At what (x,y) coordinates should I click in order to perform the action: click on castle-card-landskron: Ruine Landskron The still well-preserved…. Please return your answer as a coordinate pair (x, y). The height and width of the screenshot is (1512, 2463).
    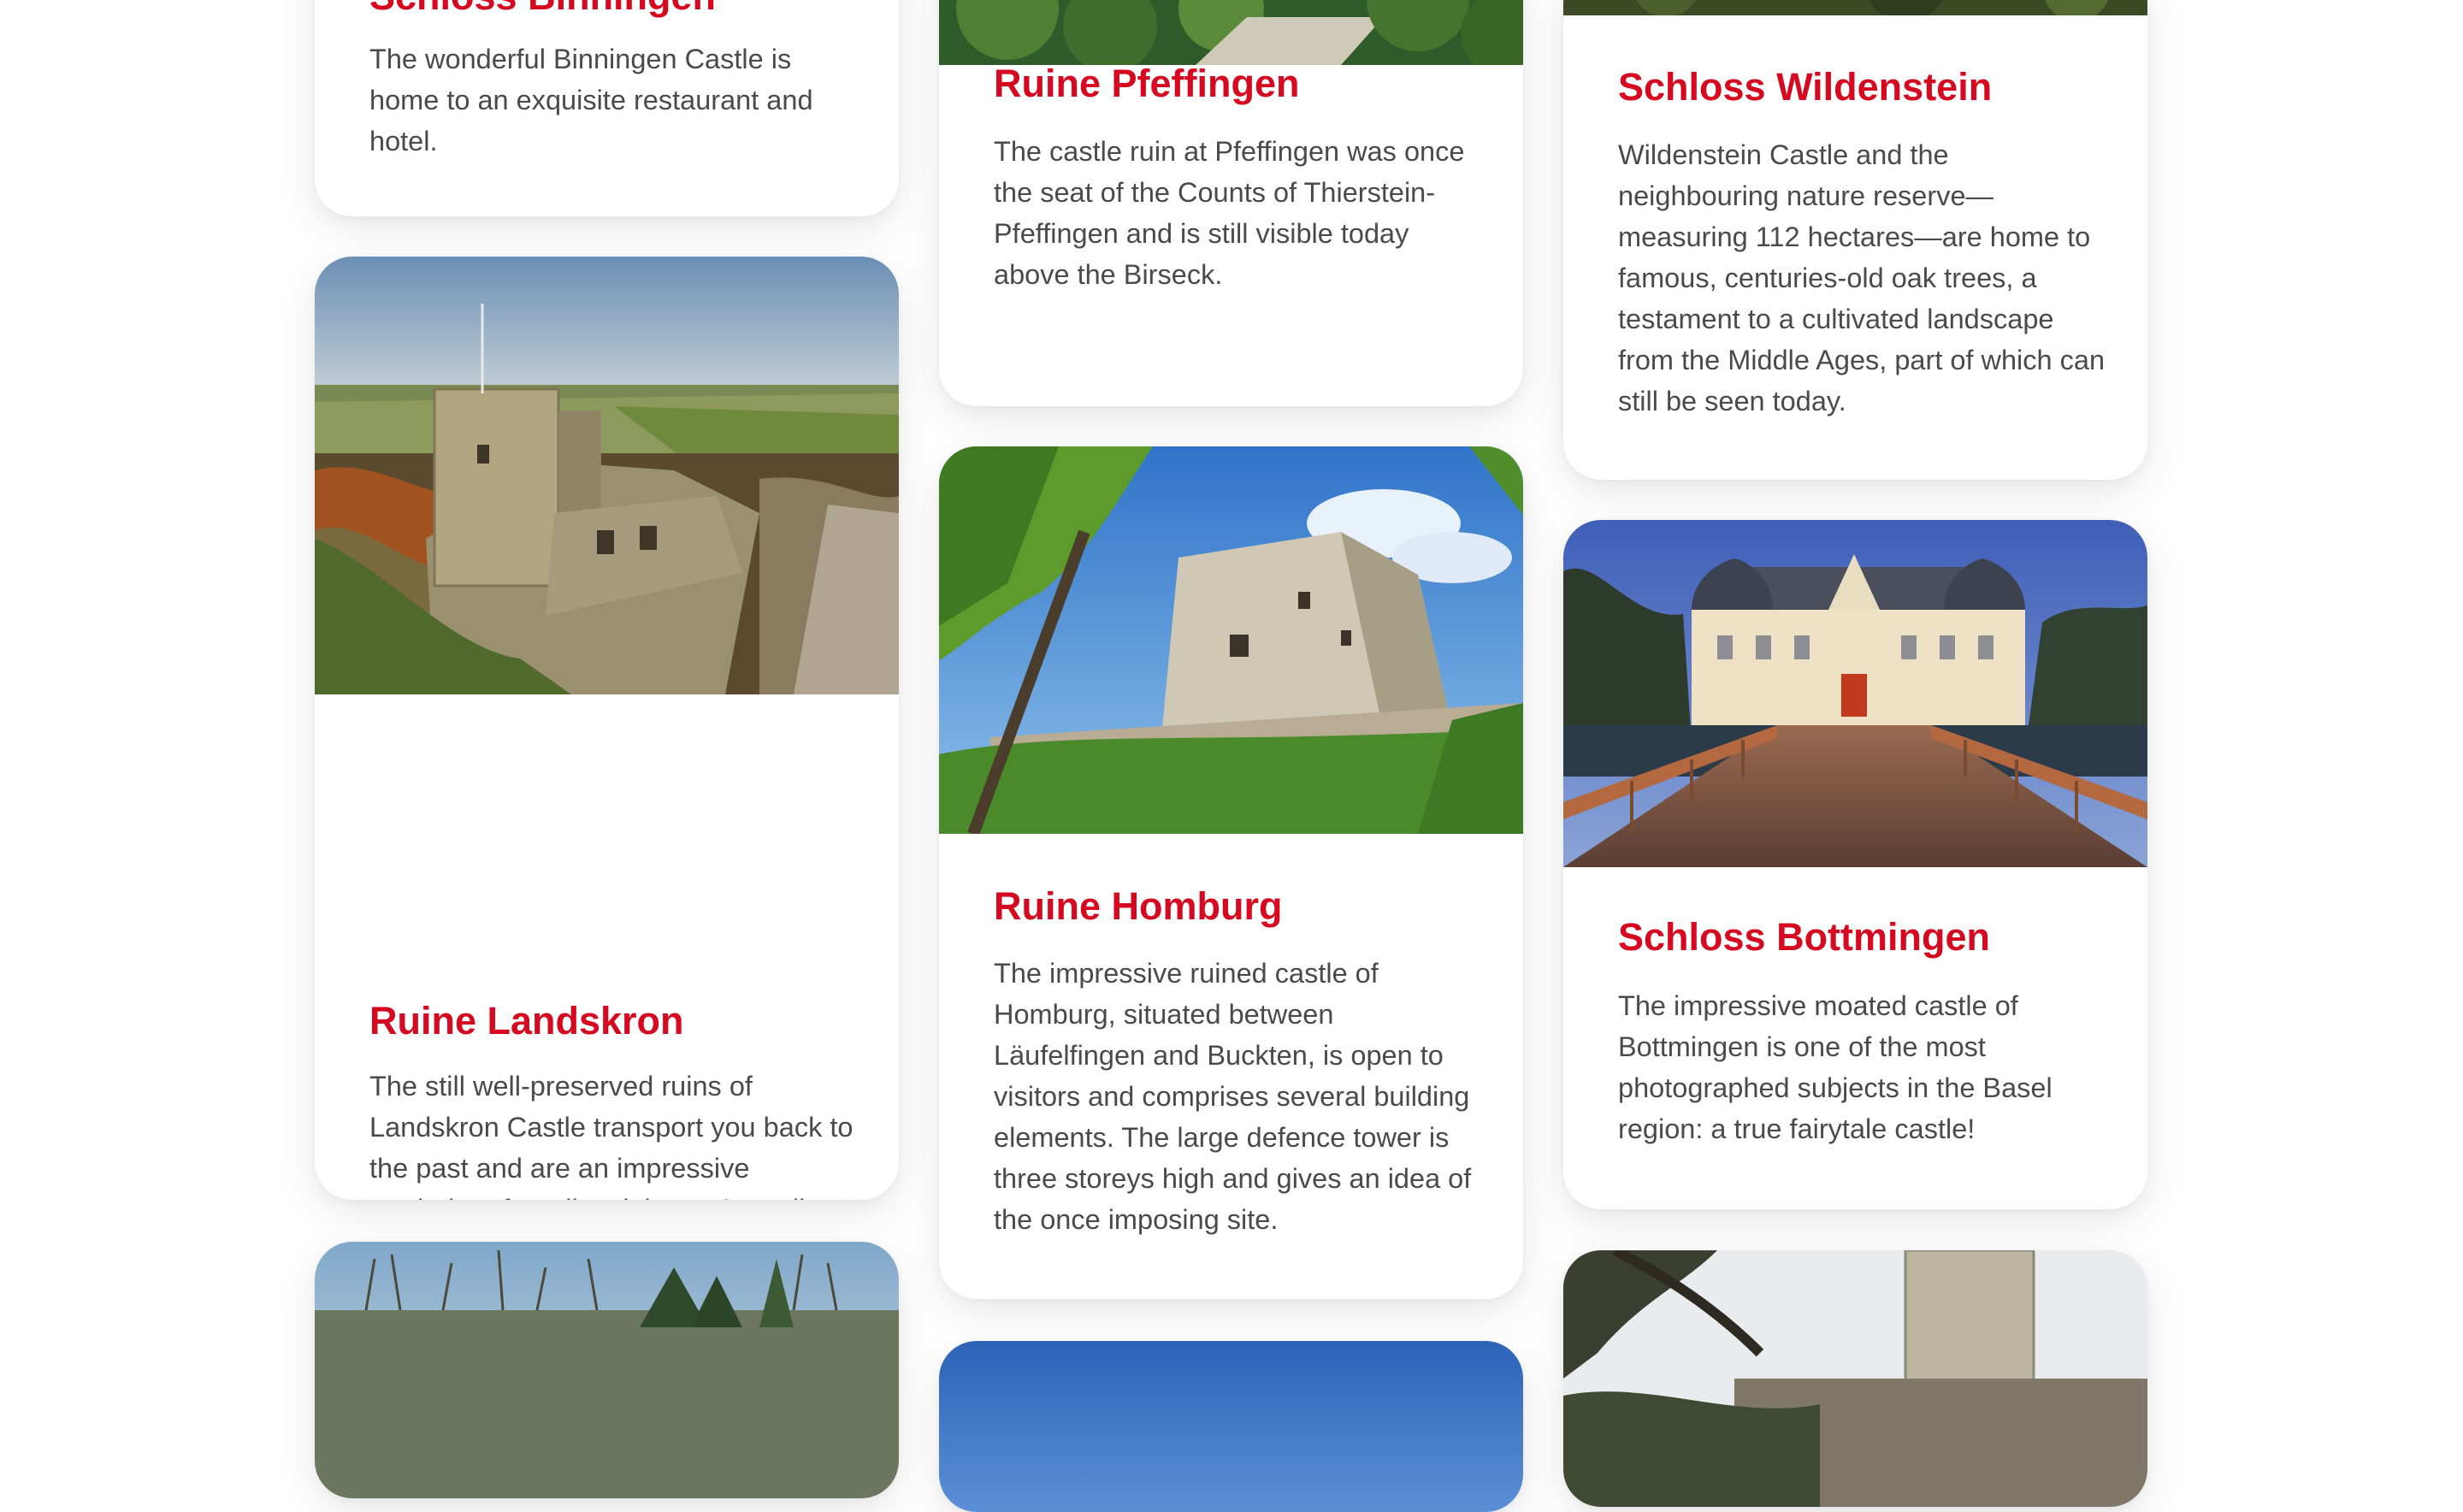
    Looking at the image, I should click on (607, 728).